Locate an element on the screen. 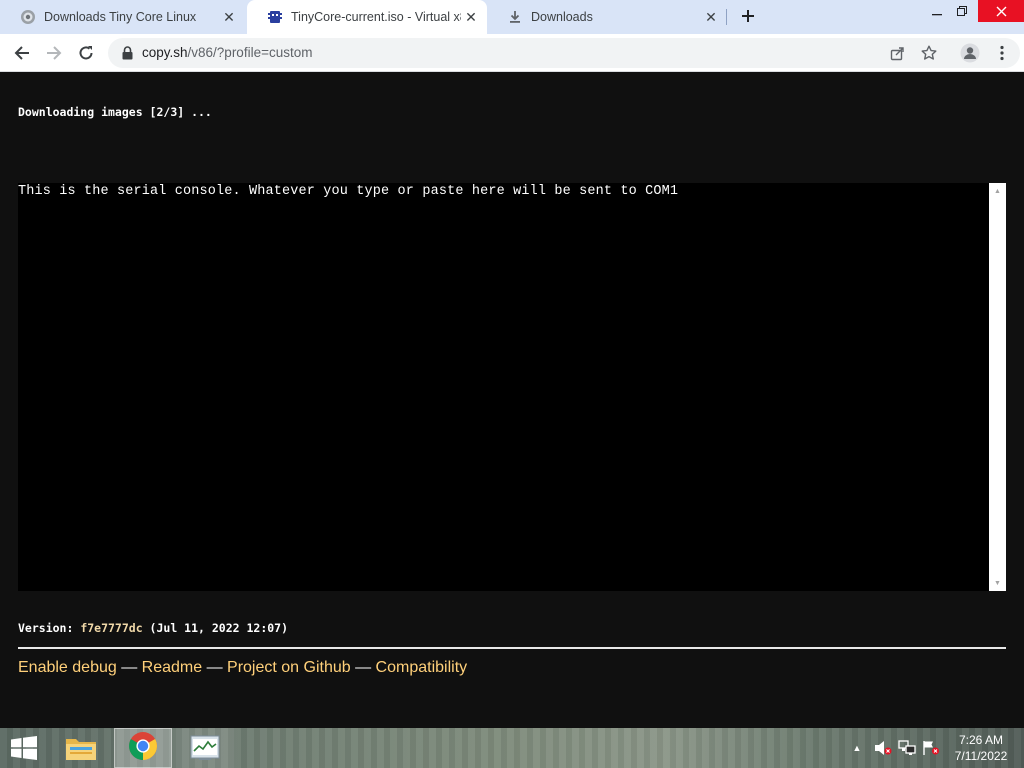  readme-link: Readme is located at coordinates (172, 667).